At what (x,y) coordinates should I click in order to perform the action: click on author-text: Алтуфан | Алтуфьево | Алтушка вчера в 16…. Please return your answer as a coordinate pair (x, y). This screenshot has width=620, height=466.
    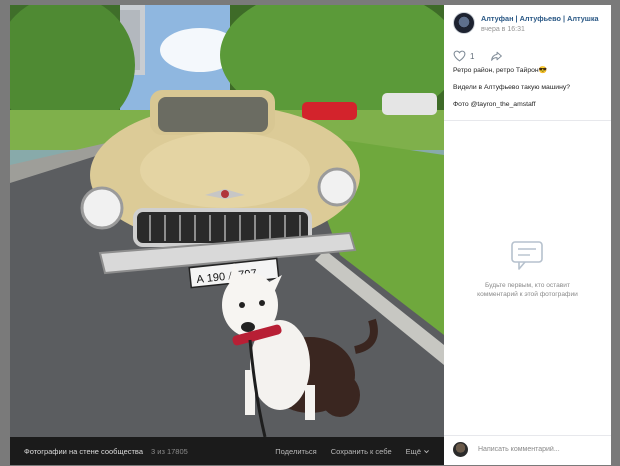
    Looking at the image, I should click on (540, 23).